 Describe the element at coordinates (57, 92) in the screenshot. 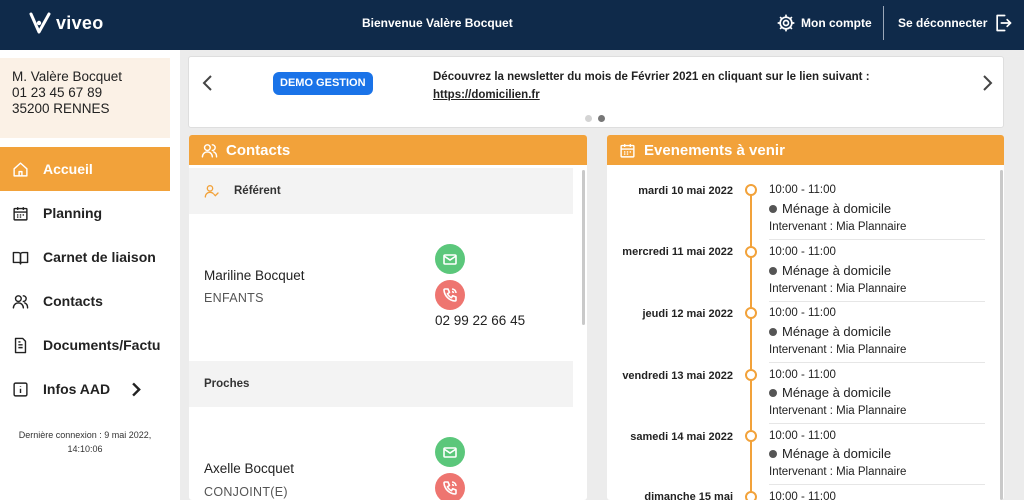

I see `user-phone: 01 23 45 67 89` at that location.